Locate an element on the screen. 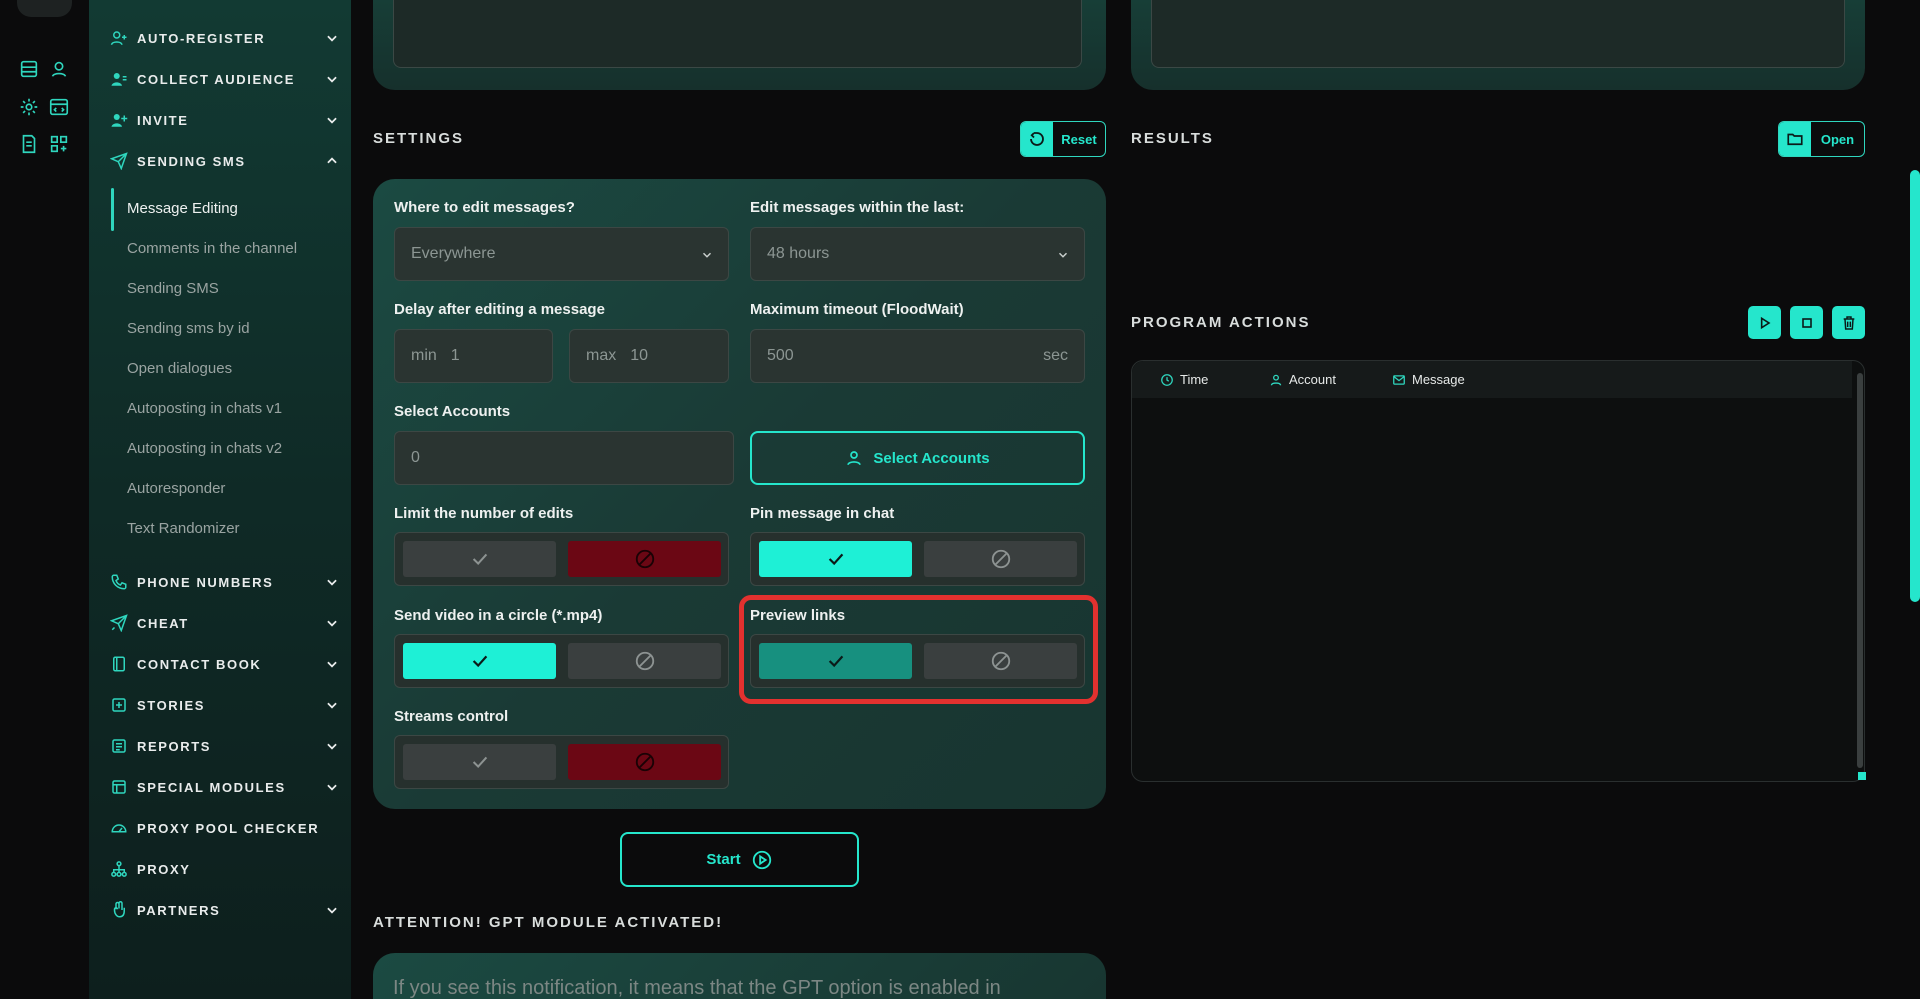 The height and width of the screenshot is (999, 1920). nav-reports: REPORTS is located at coordinates (224, 746).